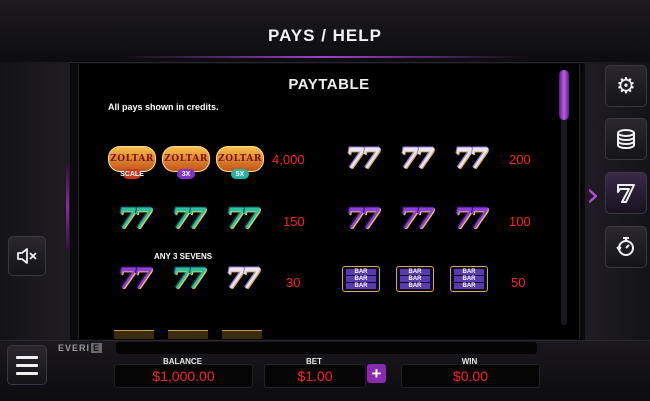 The width and height of the screenshot is (650, 401). What do you see at coordinates (329, 84) in the screenshot?
I see `paytable-heading: PAYTABLE` at bounding box center [329, 84].